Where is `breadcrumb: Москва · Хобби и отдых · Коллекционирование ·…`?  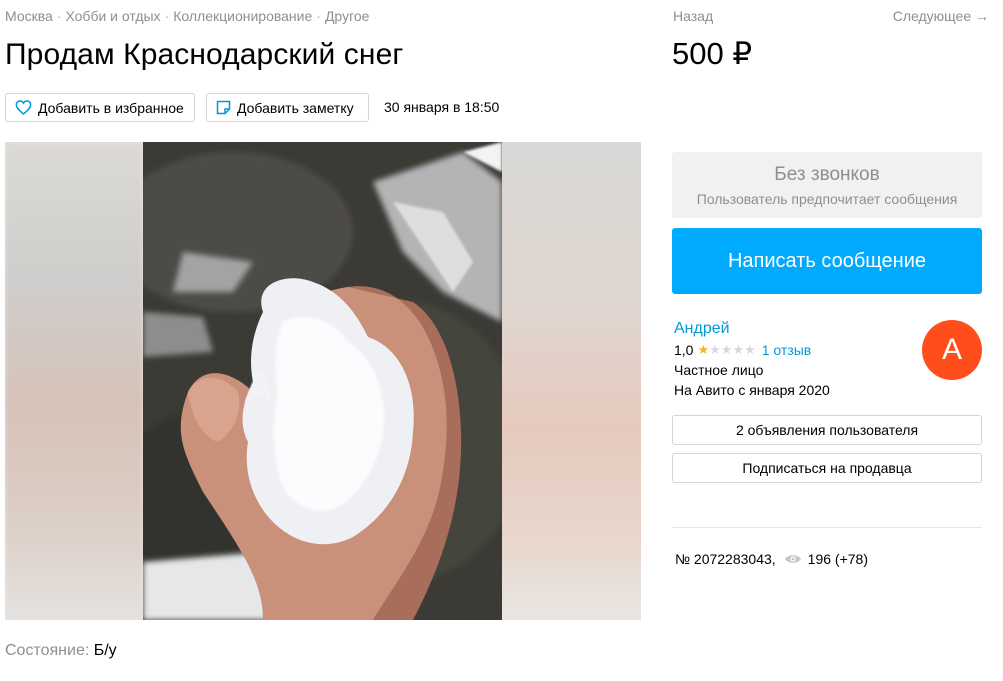 breadcrumb: Москва · Хобби и отдых · Коллекционирование ·… is located at coordinates (187, 16).